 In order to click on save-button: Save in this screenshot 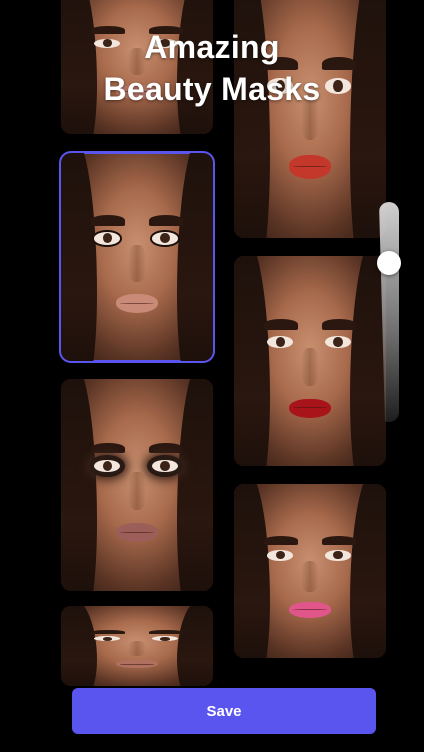, I will do `click(224, 711)`.